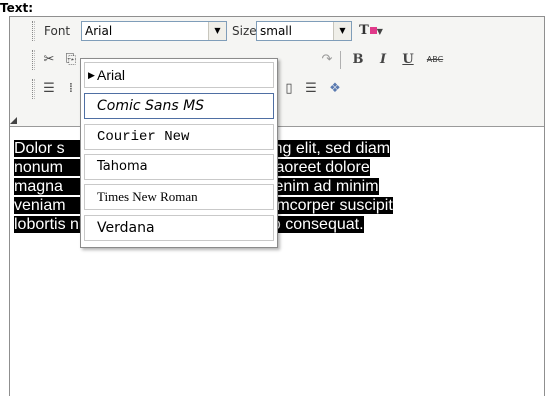  What do you see at coordinates (147, 196) in the screenshot?
I see `font-option-label: Times New Roman` at bounding box center [147, 196].